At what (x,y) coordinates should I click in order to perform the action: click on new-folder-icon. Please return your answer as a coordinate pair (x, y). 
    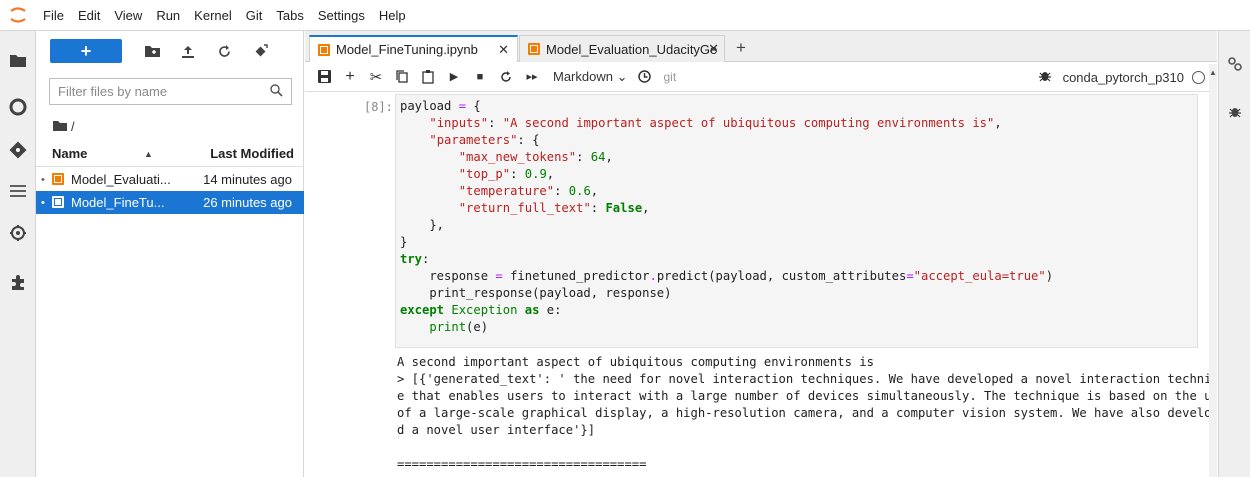
    Looking at the image, I should click on (152, 51).